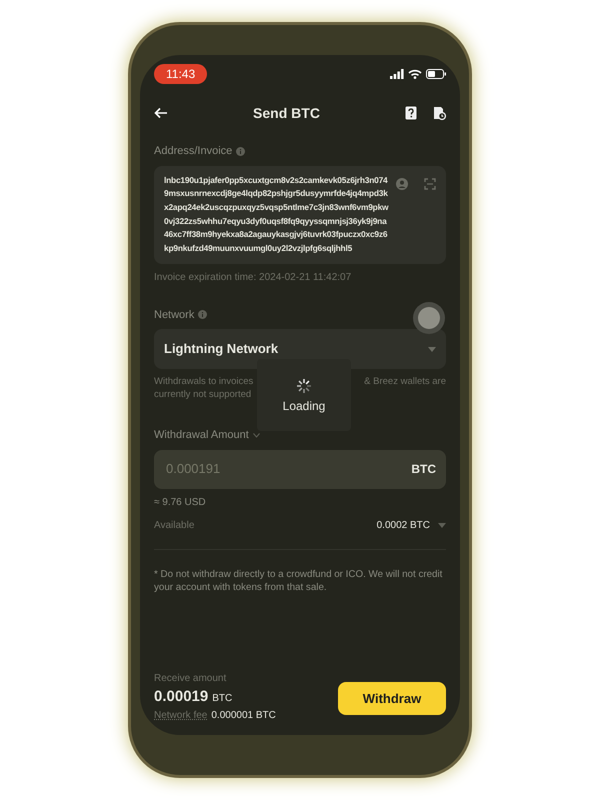 The width and height of the screenshot is (600, 800). I want to click on caret-down-icon, so click(256, 435).